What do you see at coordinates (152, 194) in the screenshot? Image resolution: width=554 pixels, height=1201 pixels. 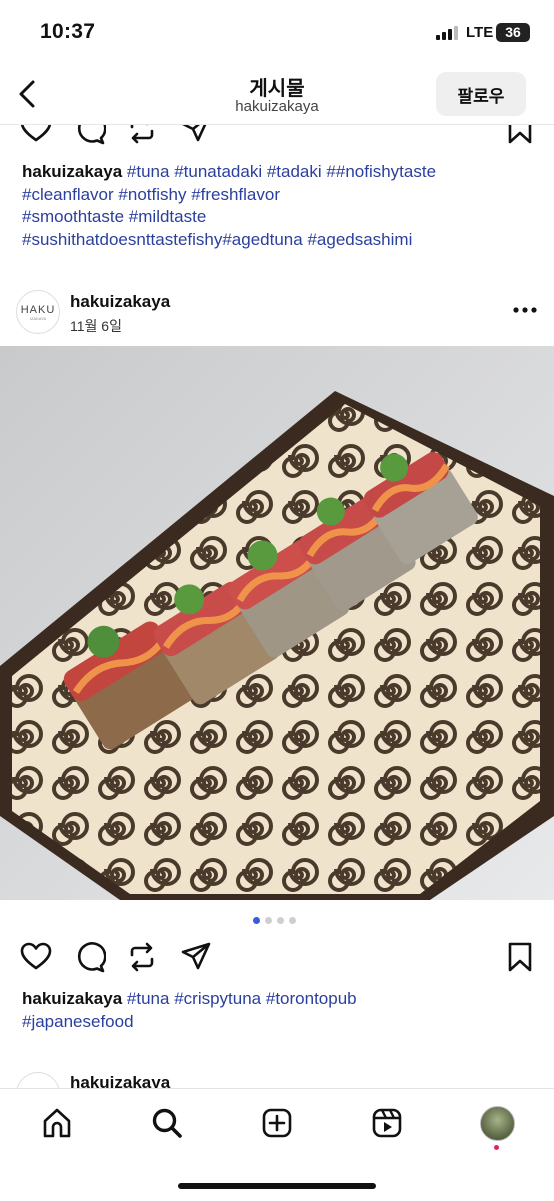 I see `hashtag: #notfishy` at bounding box center [152, 194].